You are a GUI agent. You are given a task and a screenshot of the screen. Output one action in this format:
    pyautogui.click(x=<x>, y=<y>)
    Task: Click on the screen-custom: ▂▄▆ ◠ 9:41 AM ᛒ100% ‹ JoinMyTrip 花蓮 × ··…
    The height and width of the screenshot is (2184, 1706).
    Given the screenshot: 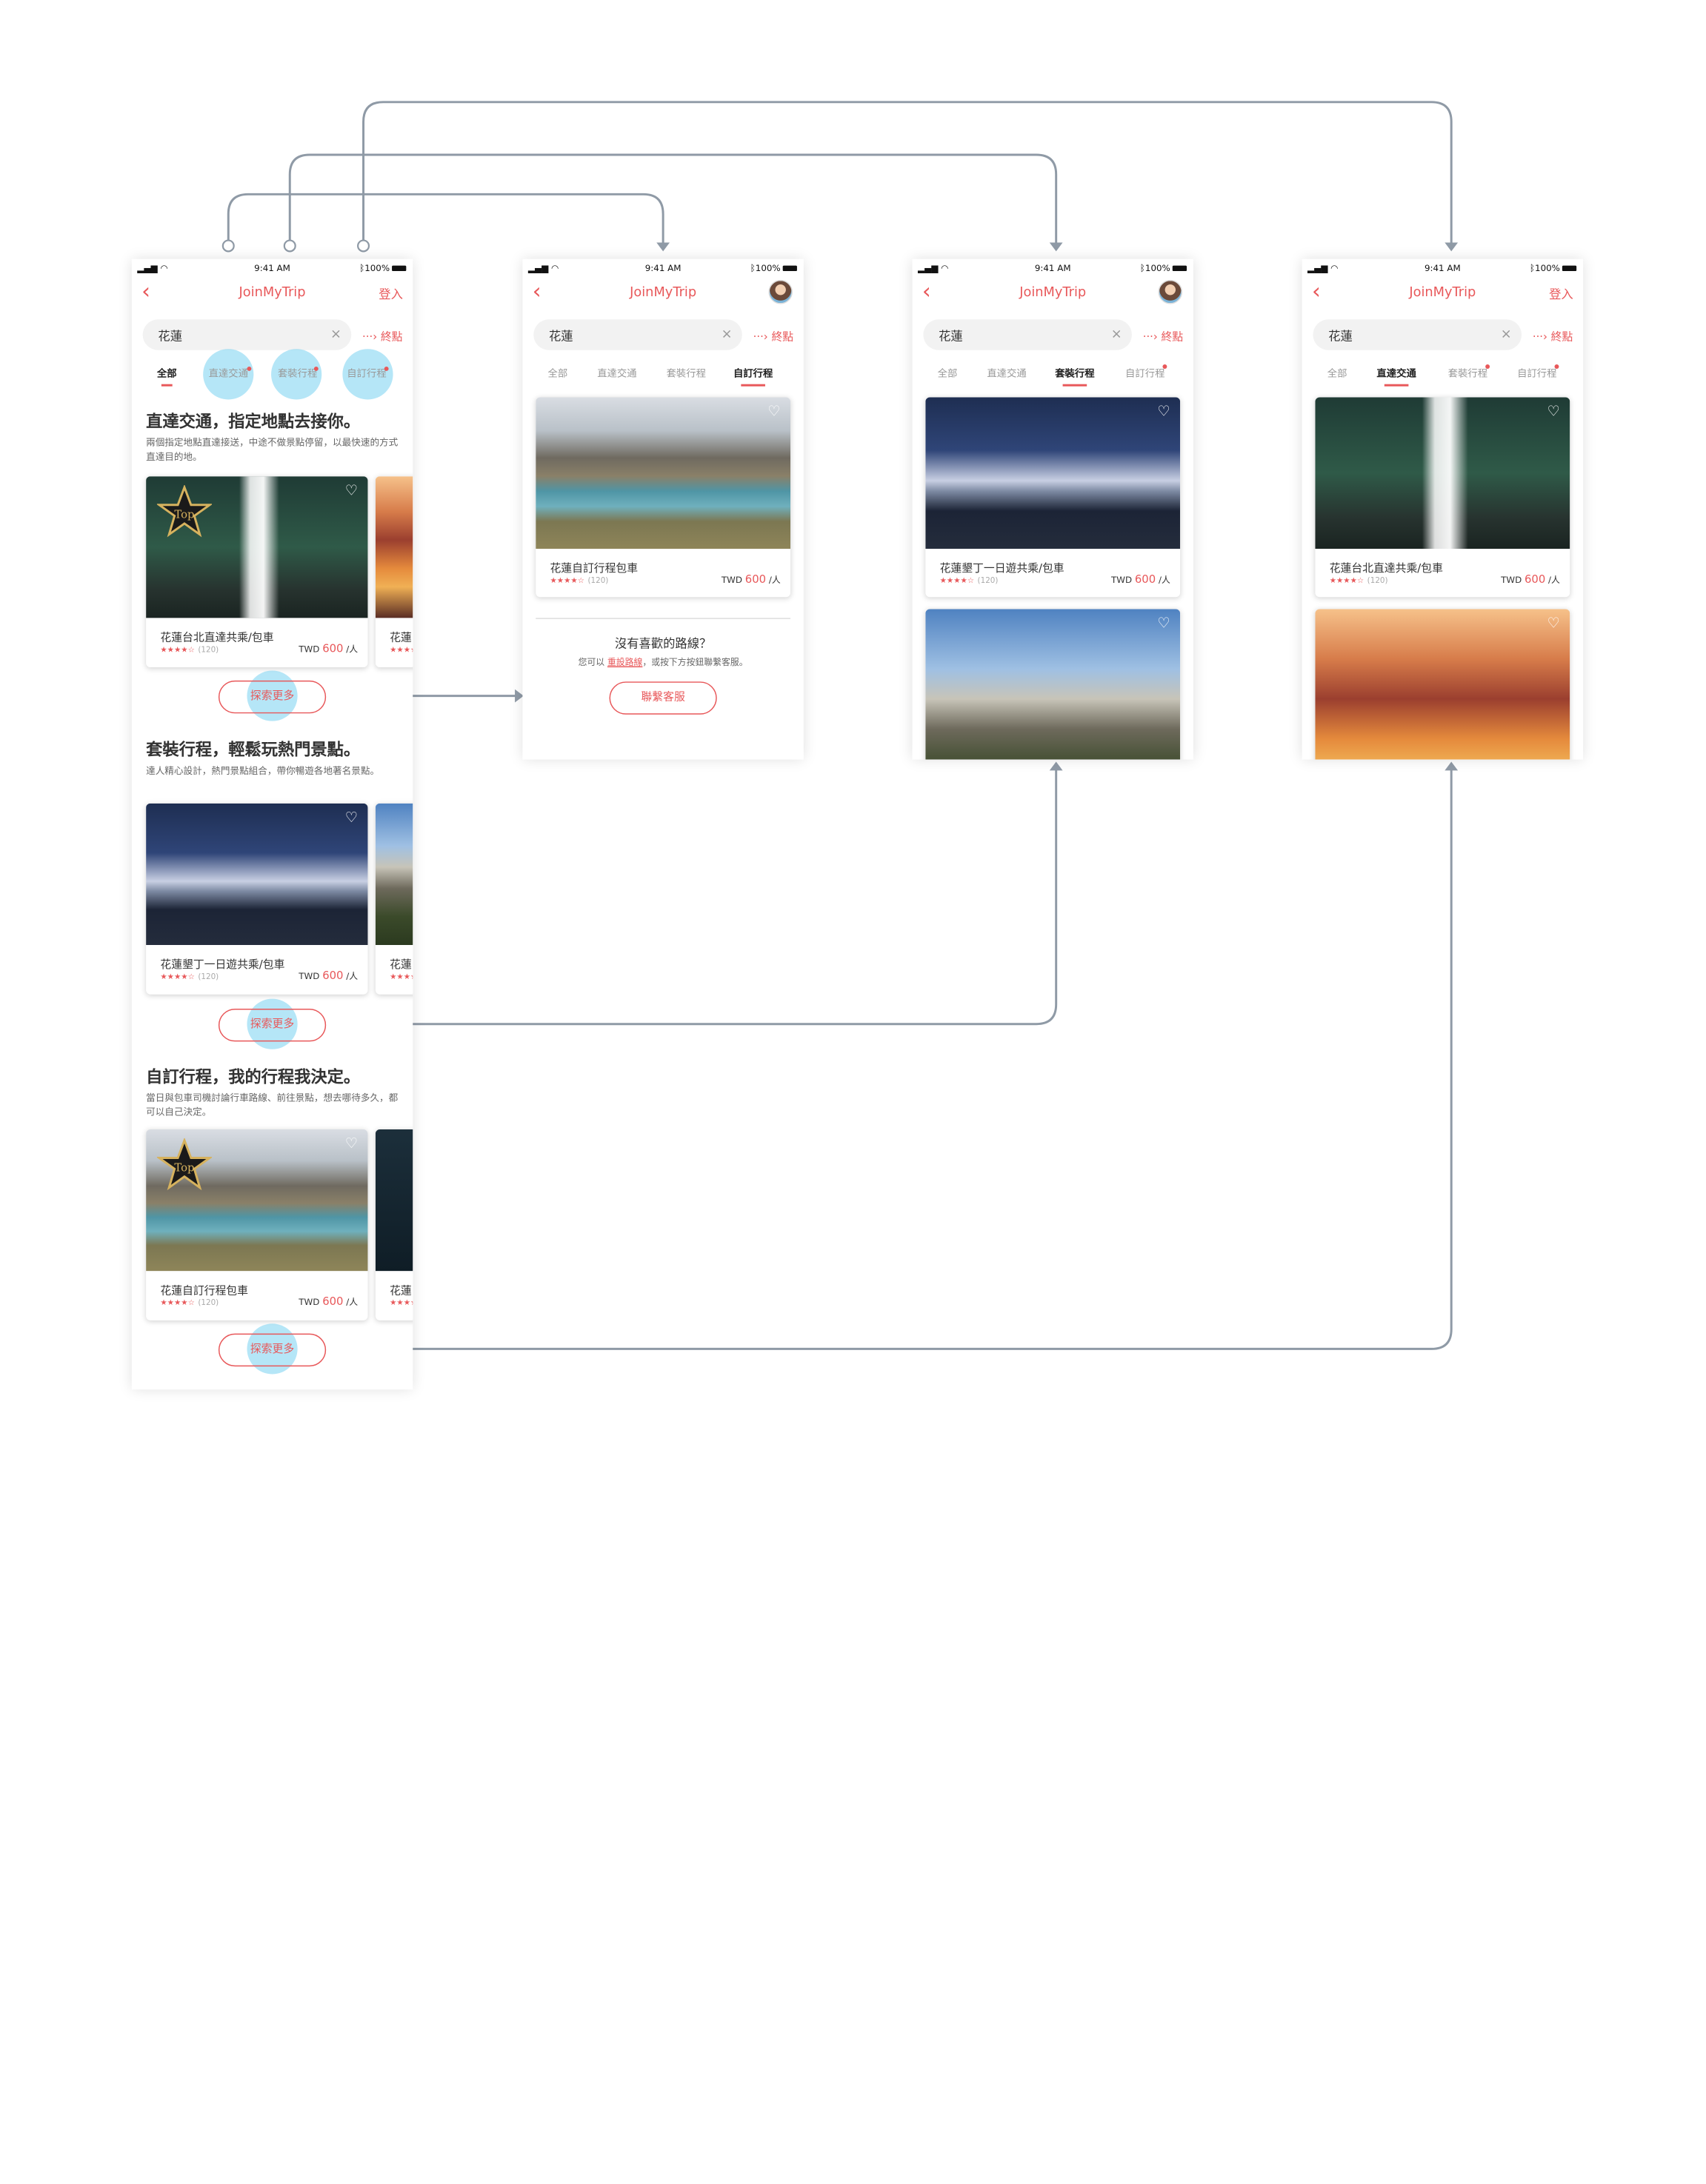 What is the action you would take?
    pyautogui.click(x=663, y=509)
    